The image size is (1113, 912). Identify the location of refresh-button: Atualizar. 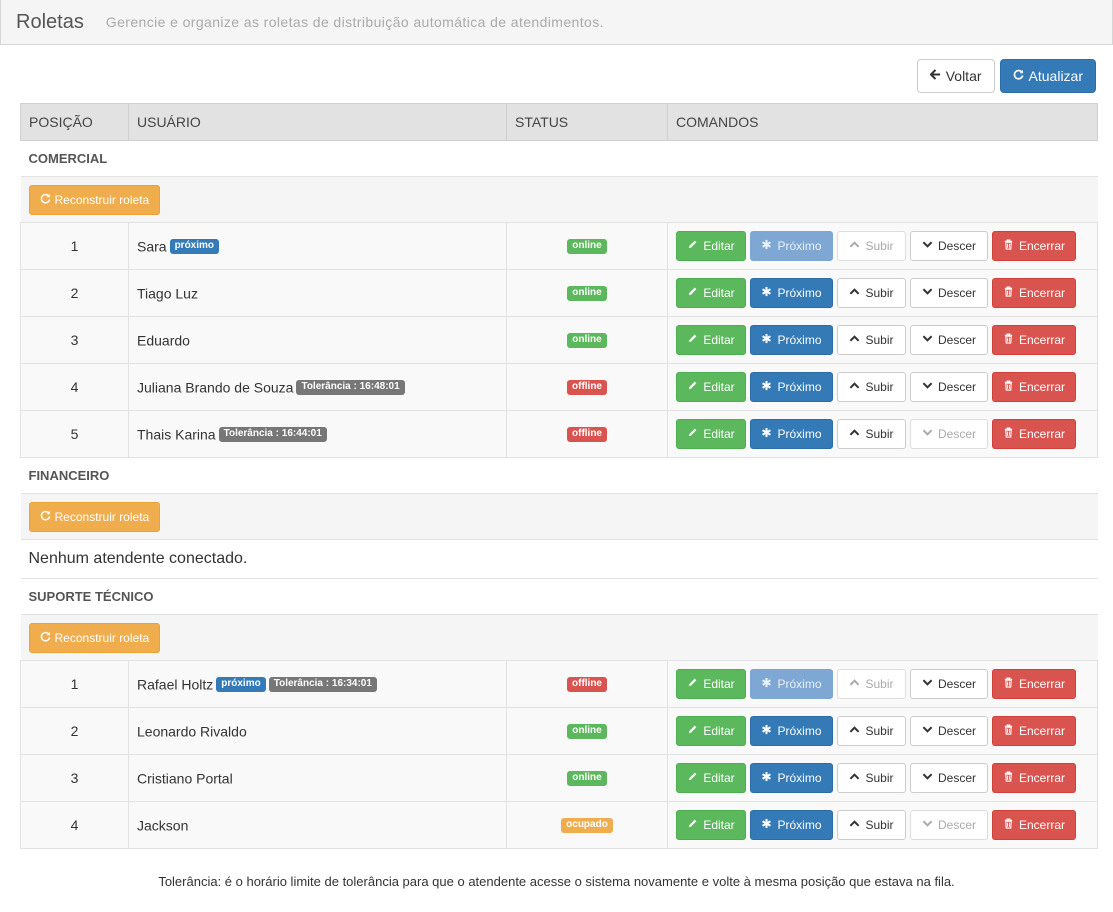
(1047, 76).